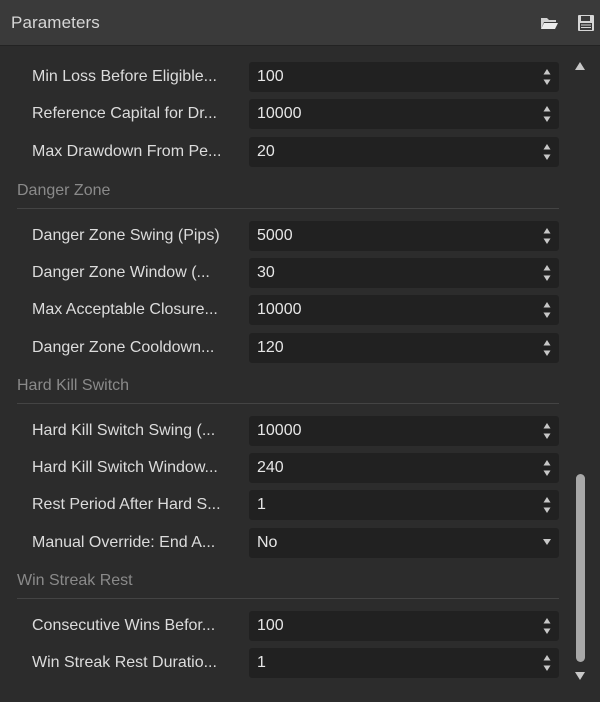 This screenshot has width=600, height=702. I want to click on scroll-up-arrow-icon, so click(580, 66).